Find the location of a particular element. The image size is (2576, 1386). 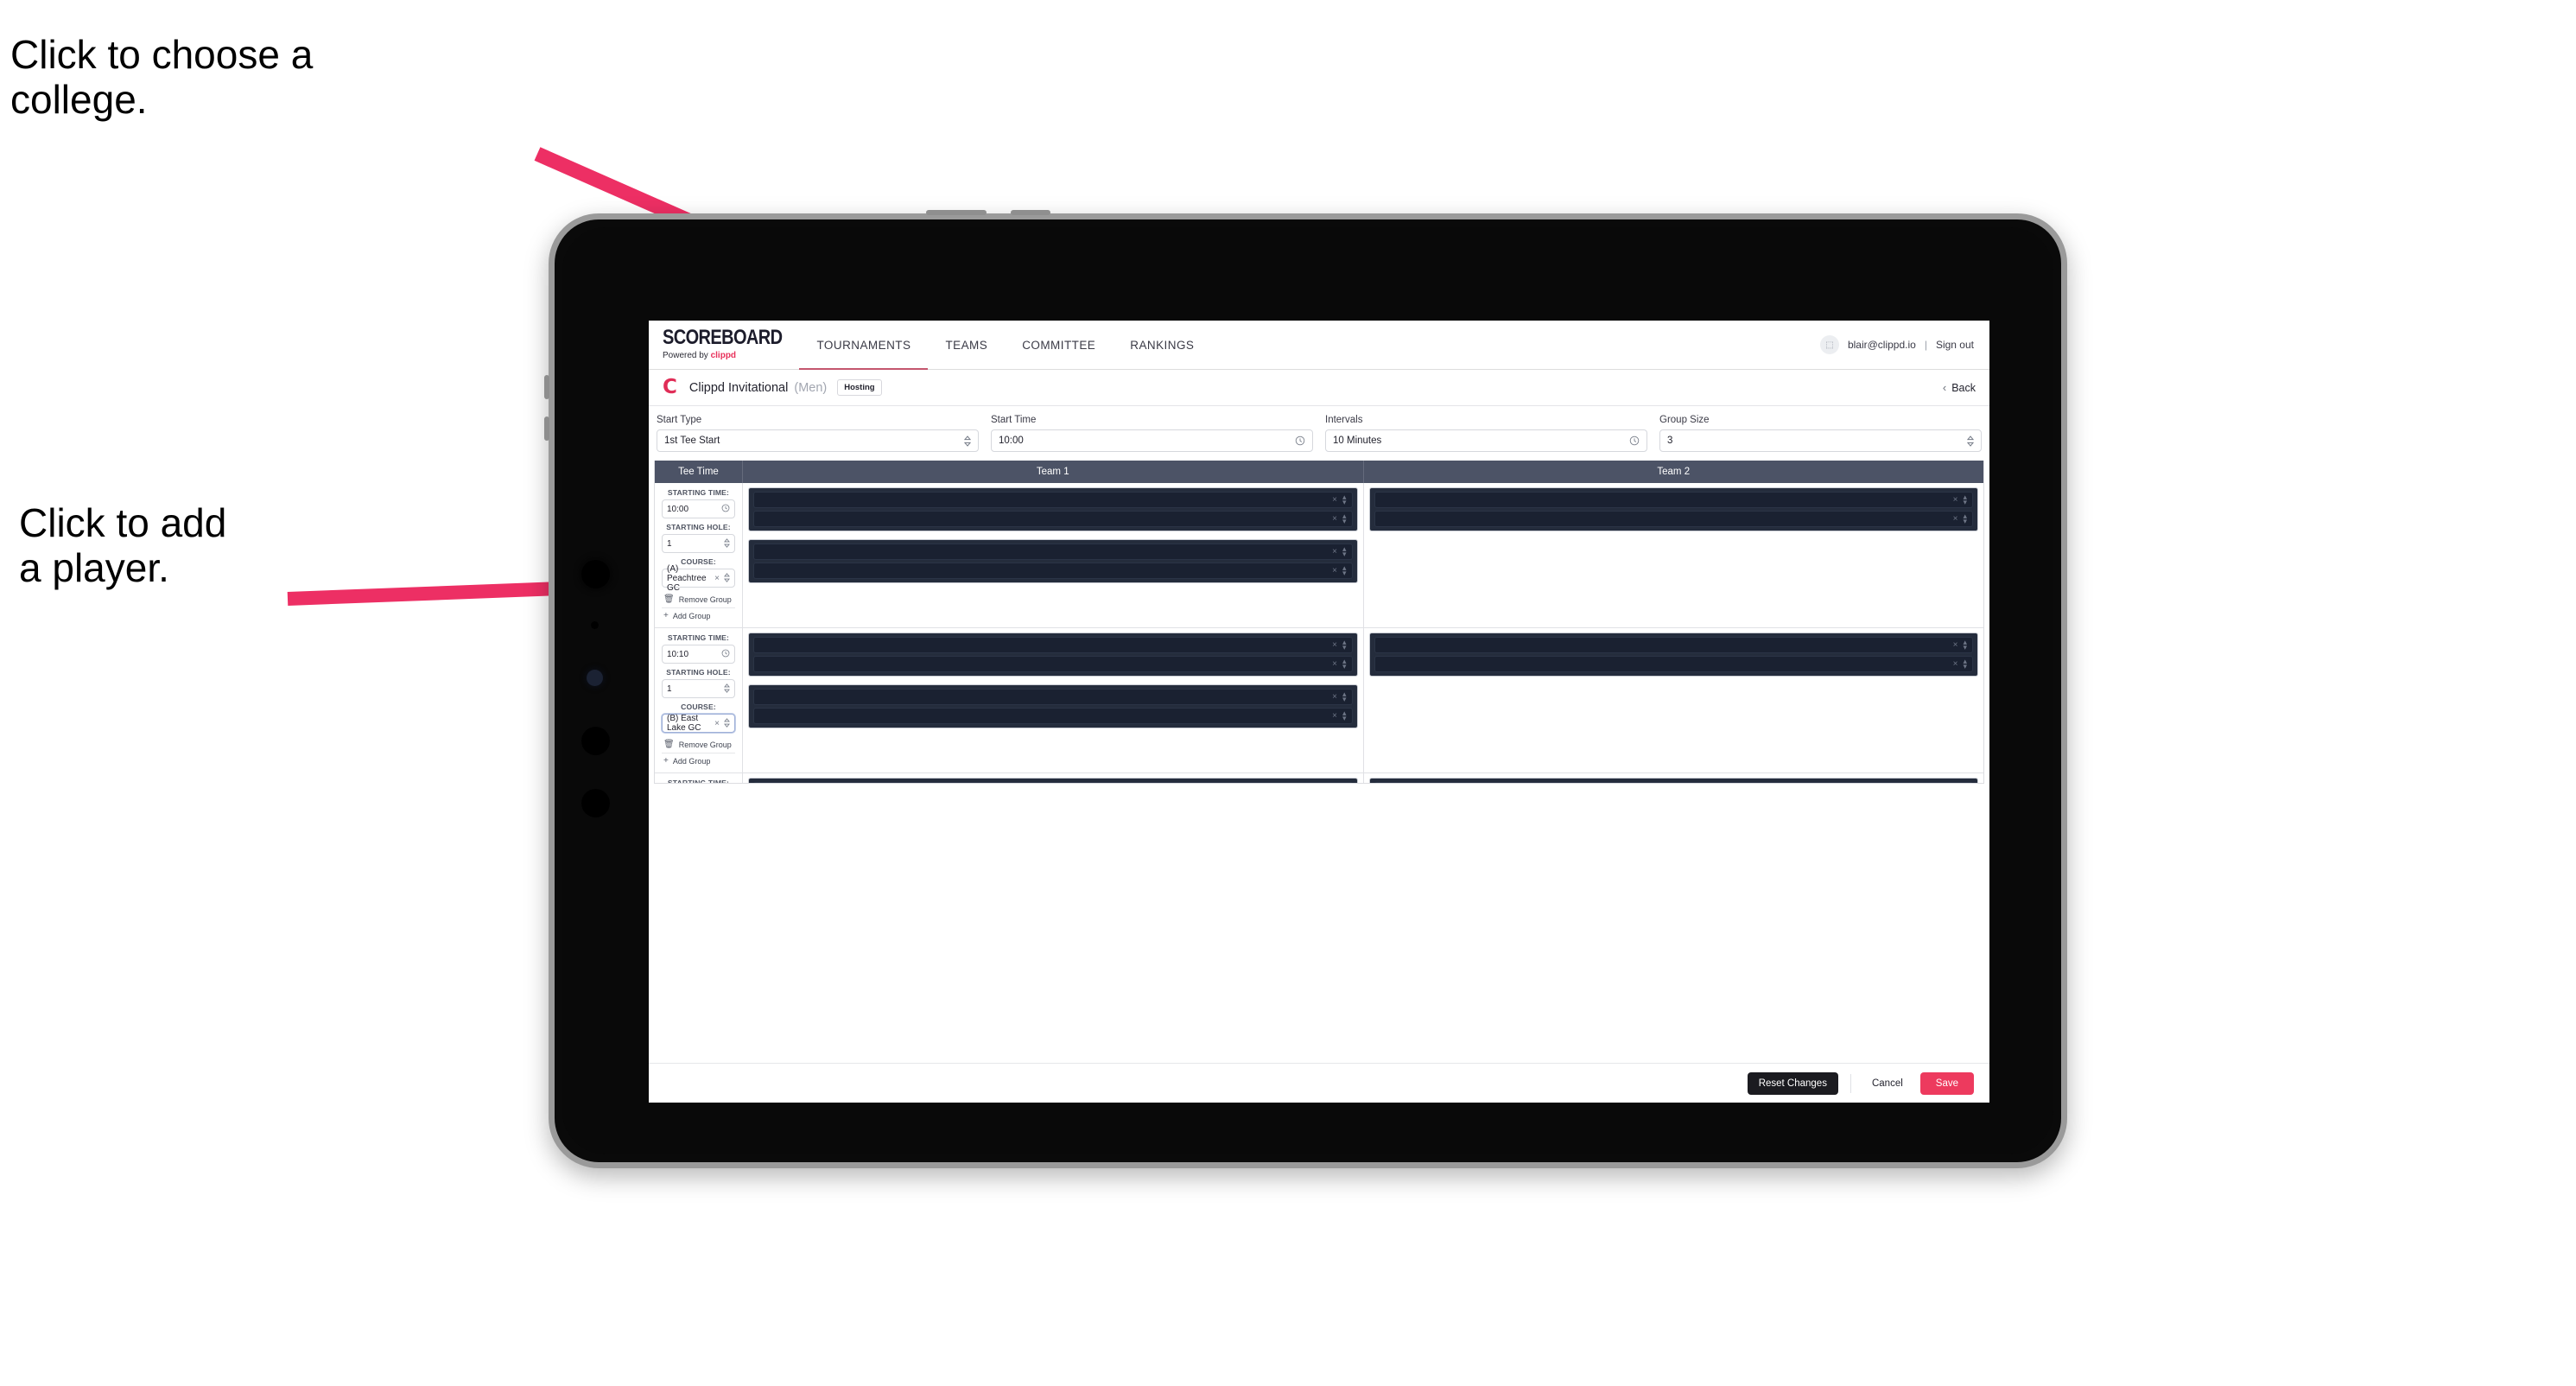

back-link: ‹ Back is located at coordinates (1959, 387).